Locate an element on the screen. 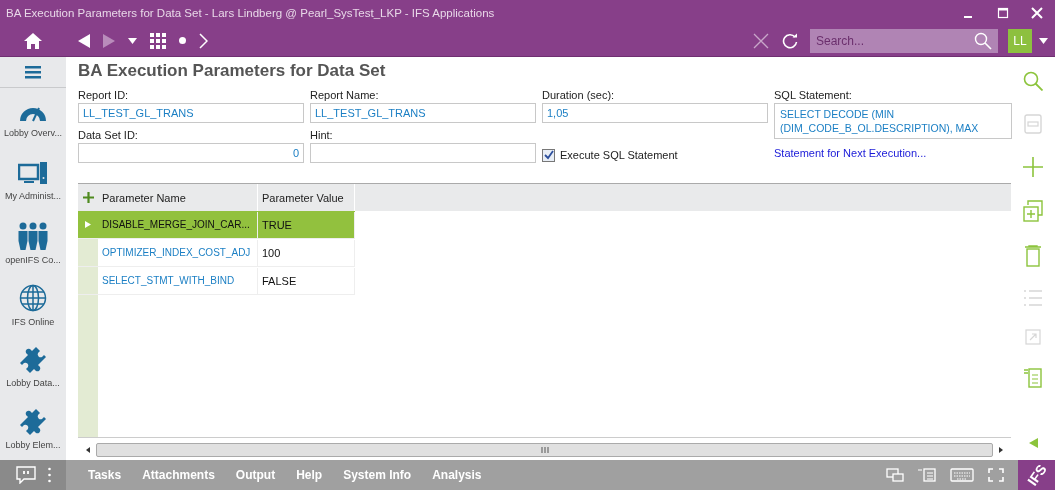  page-title: BA Execution Parameters for Data Set is located at coordinates (232, 71).